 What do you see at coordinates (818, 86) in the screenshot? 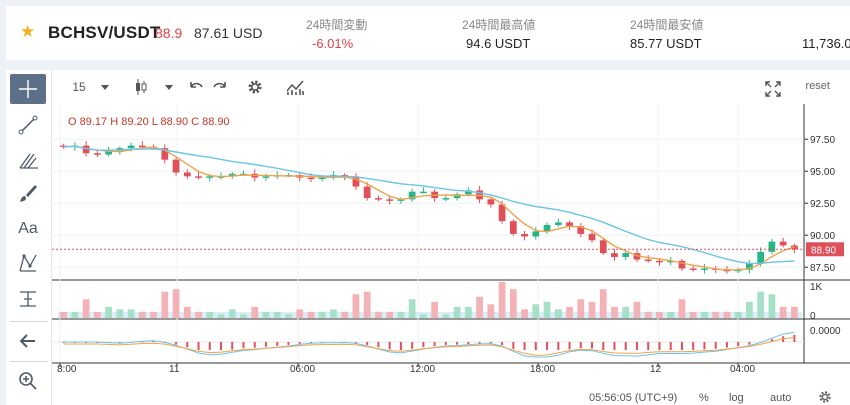
I see `reset-button: reset` at bounding box center [818, 86].